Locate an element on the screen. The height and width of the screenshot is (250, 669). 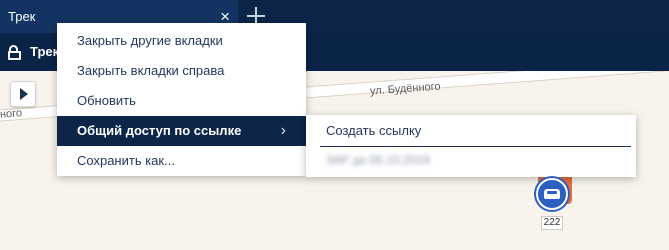
menu-item-label: Закрыть вкладки справа is located at coordinates (151, 70).